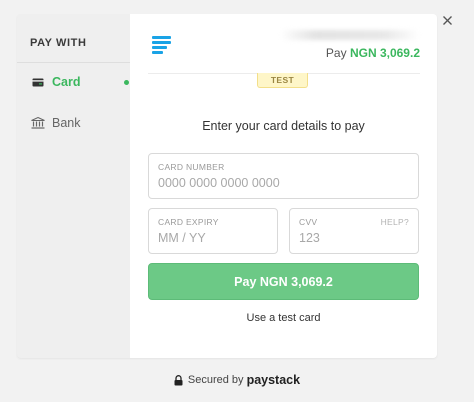  I want to click on amount-value: NGN 3,069.2, so click(384, 53).